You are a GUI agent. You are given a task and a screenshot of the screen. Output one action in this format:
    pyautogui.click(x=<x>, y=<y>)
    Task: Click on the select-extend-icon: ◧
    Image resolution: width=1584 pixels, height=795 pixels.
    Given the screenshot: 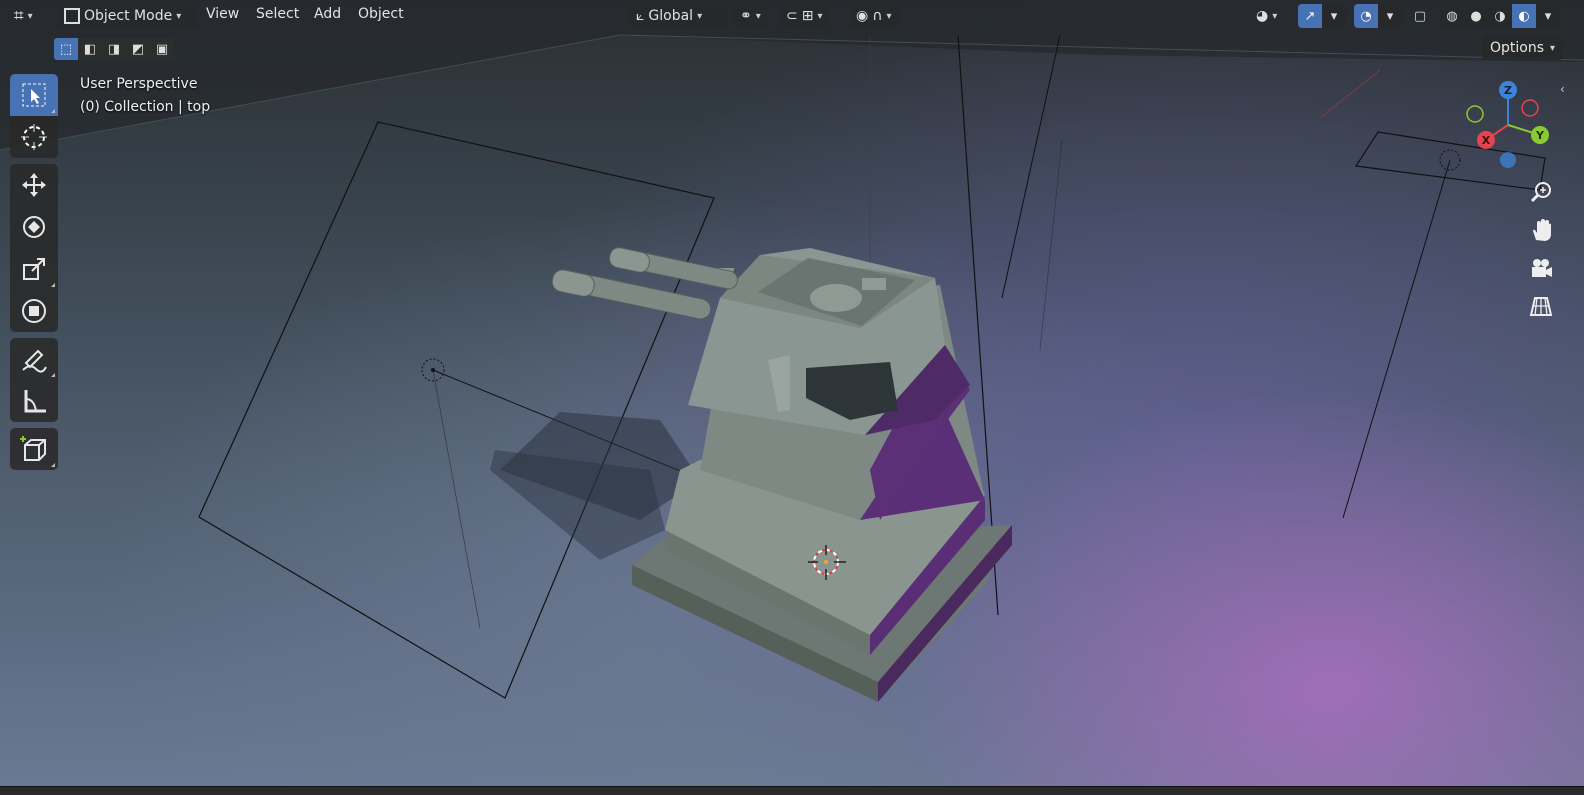 What is the action you would take?
    pyautogui.click(x=90, y=49)
    